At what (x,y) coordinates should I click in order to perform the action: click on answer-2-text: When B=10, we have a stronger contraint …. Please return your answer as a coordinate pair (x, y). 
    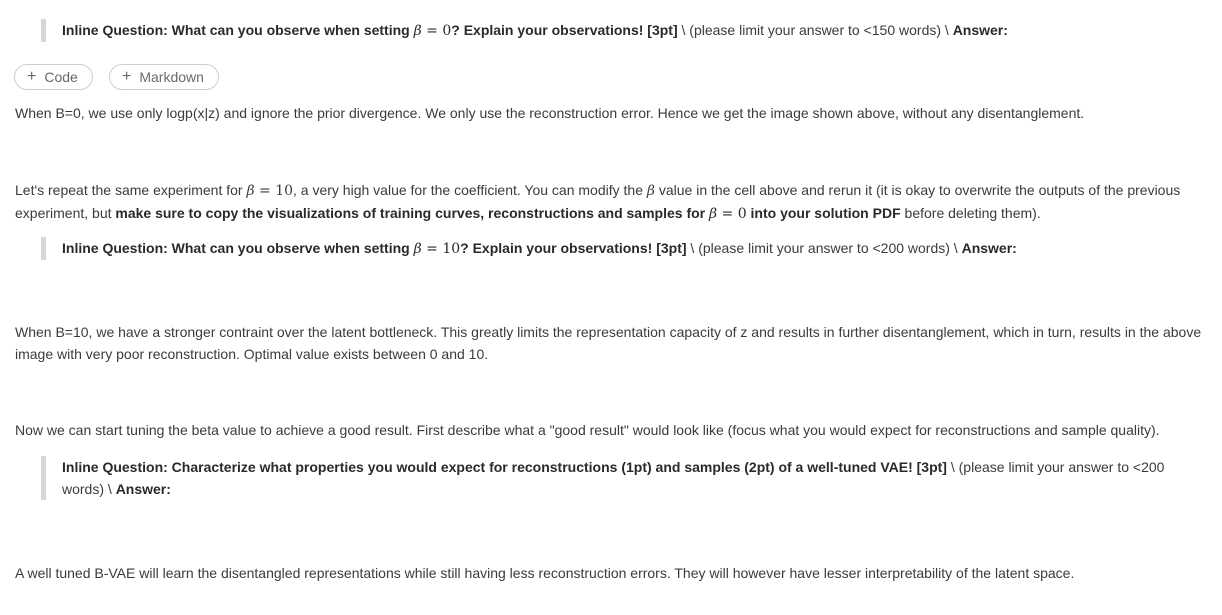
    Looking at the image, I should click on (608, 343).